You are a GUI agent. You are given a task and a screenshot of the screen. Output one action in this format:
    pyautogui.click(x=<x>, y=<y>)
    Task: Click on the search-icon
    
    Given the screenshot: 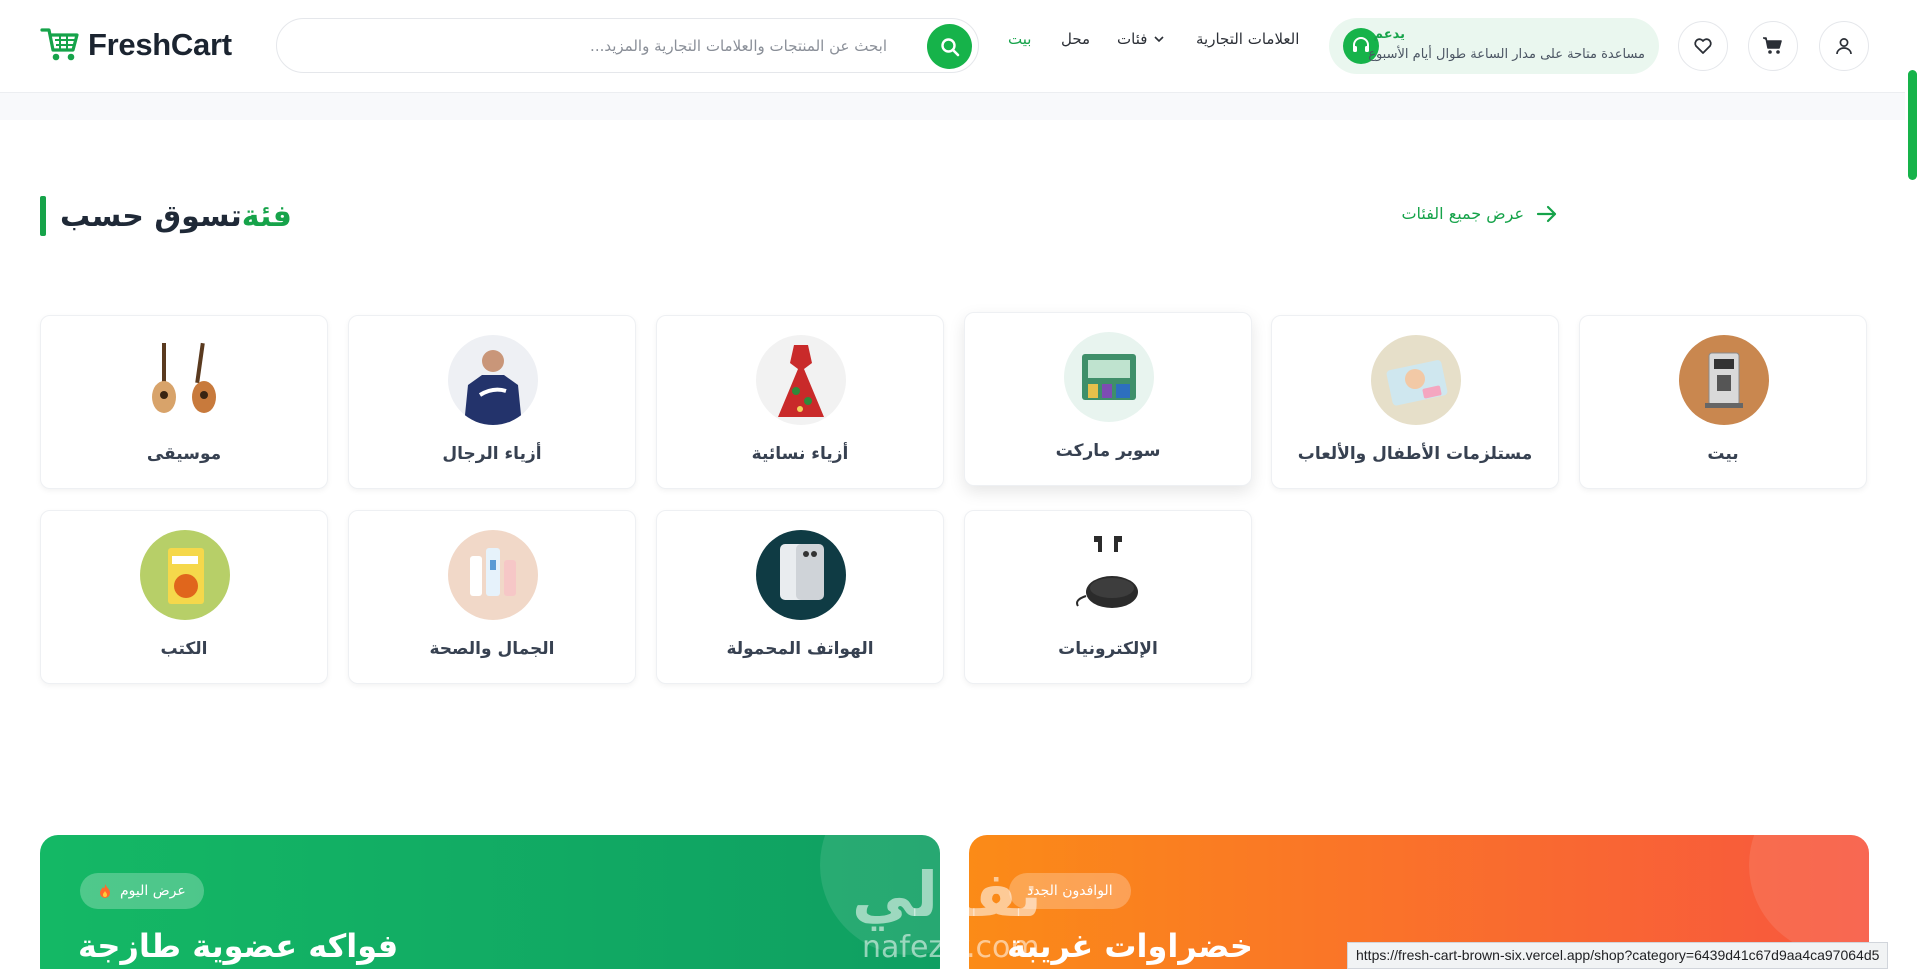 What is the action you would take?
    pyautogui.click(x=949, y=46)
    